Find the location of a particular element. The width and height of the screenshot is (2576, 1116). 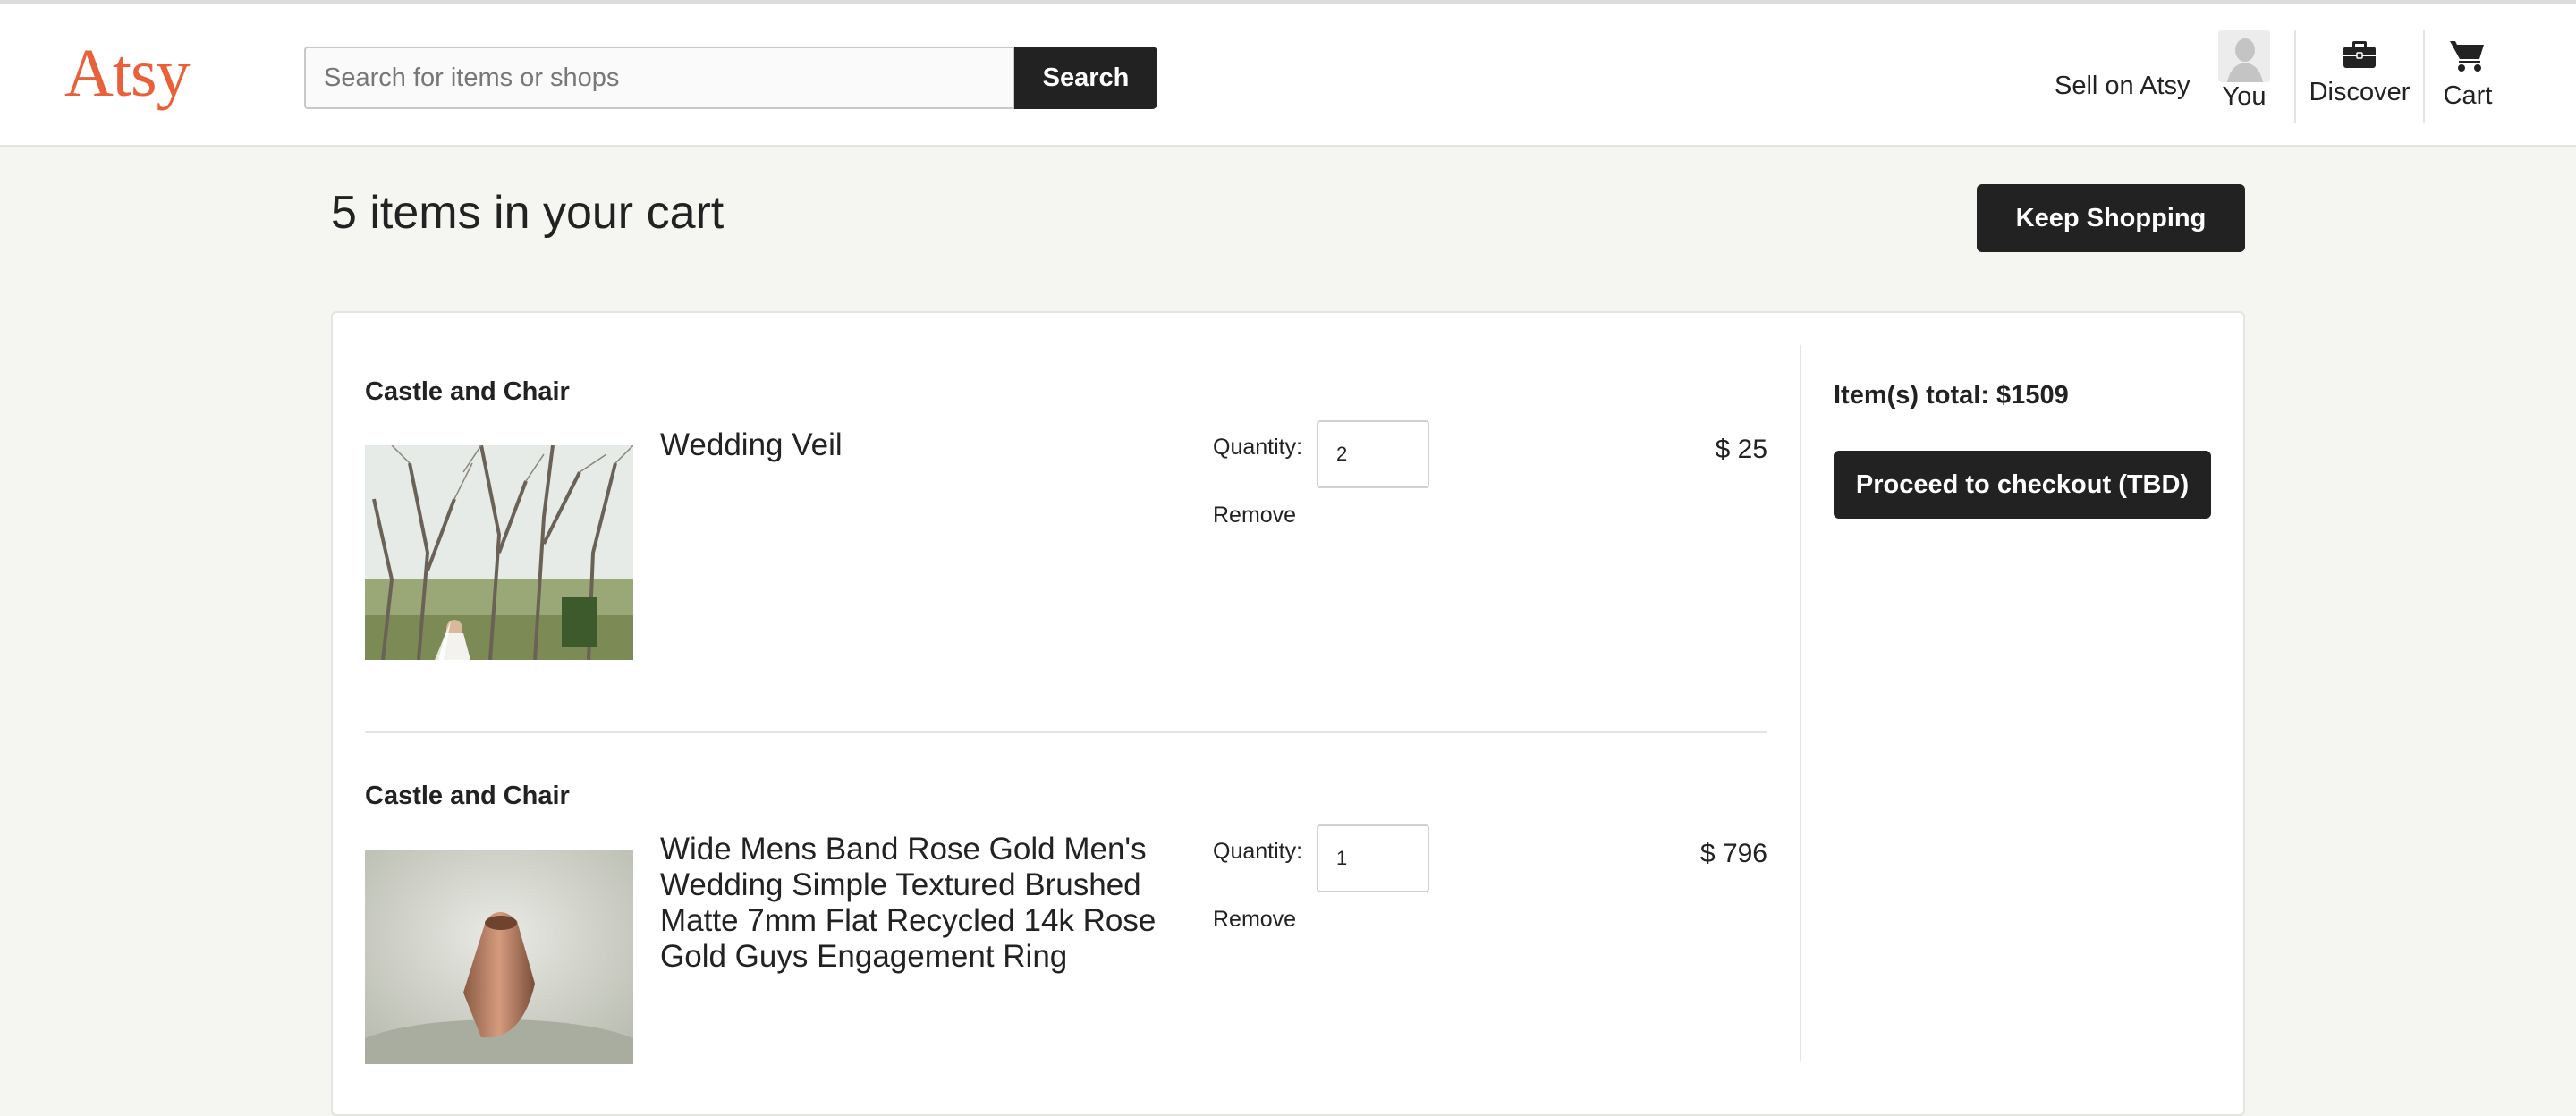

user-avatar is located at coordinates (2244, 56).